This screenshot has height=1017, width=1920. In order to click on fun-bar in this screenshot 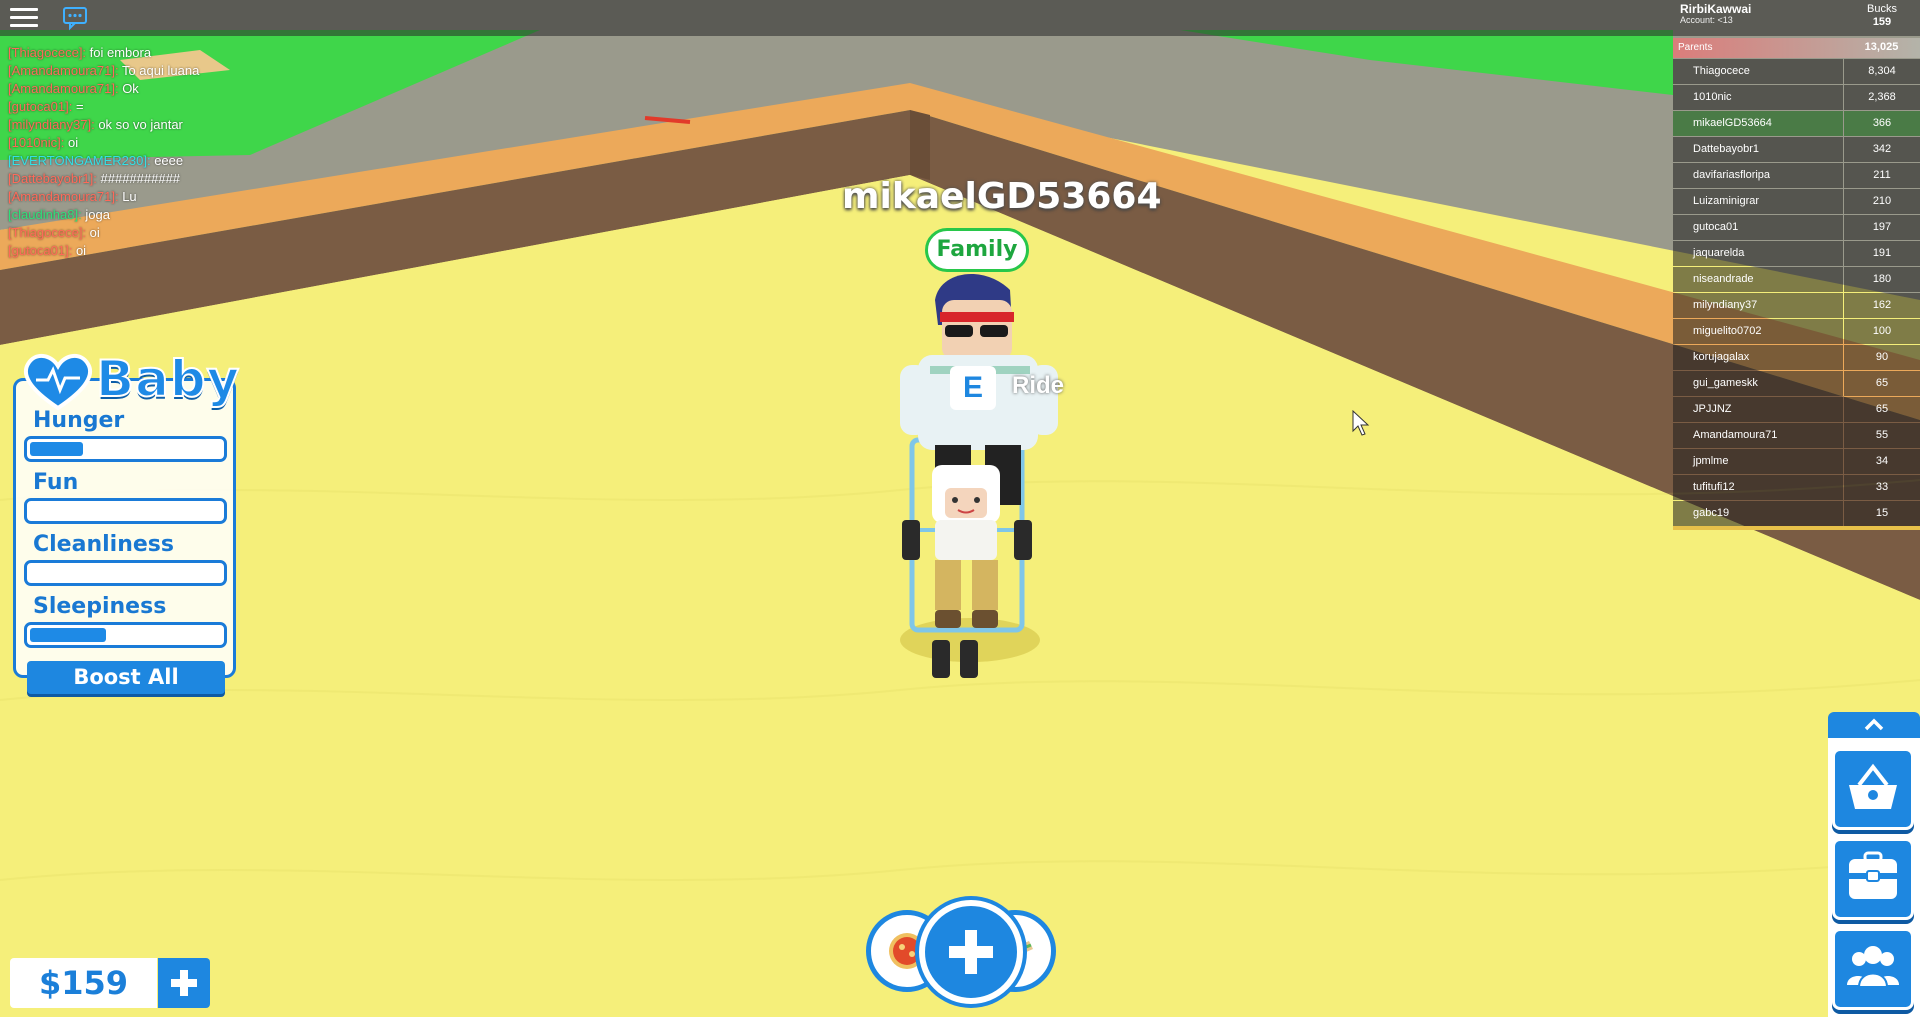, I will do `click(125, 511)`.